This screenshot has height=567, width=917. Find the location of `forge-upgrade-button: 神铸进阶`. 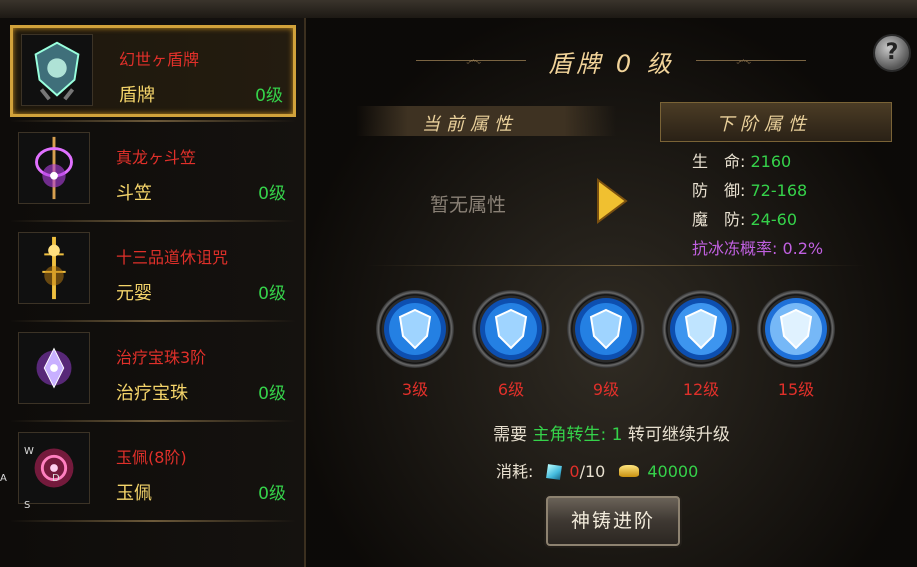

forge-upgrade-button: 神铸进阶 is located at coordinates (613, 521).